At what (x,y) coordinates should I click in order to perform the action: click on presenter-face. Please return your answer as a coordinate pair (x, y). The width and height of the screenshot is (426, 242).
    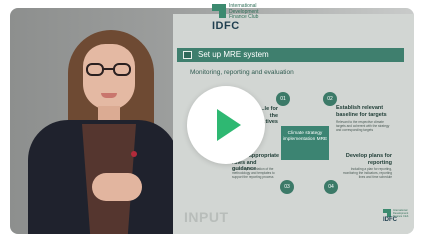
    Looking at the image, I should click on (109, 77).